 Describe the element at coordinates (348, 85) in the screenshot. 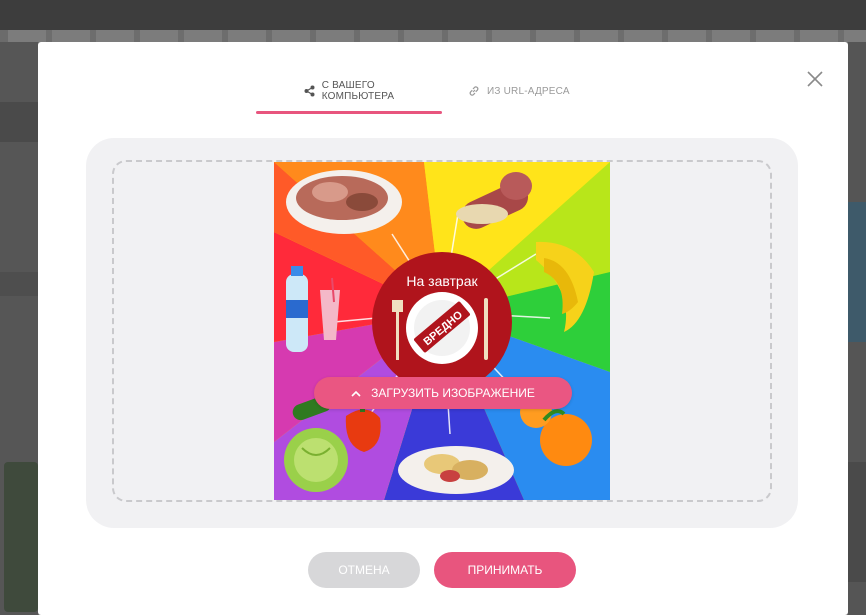

I see `tab-label-line: С ВАШЕГО` at that location.